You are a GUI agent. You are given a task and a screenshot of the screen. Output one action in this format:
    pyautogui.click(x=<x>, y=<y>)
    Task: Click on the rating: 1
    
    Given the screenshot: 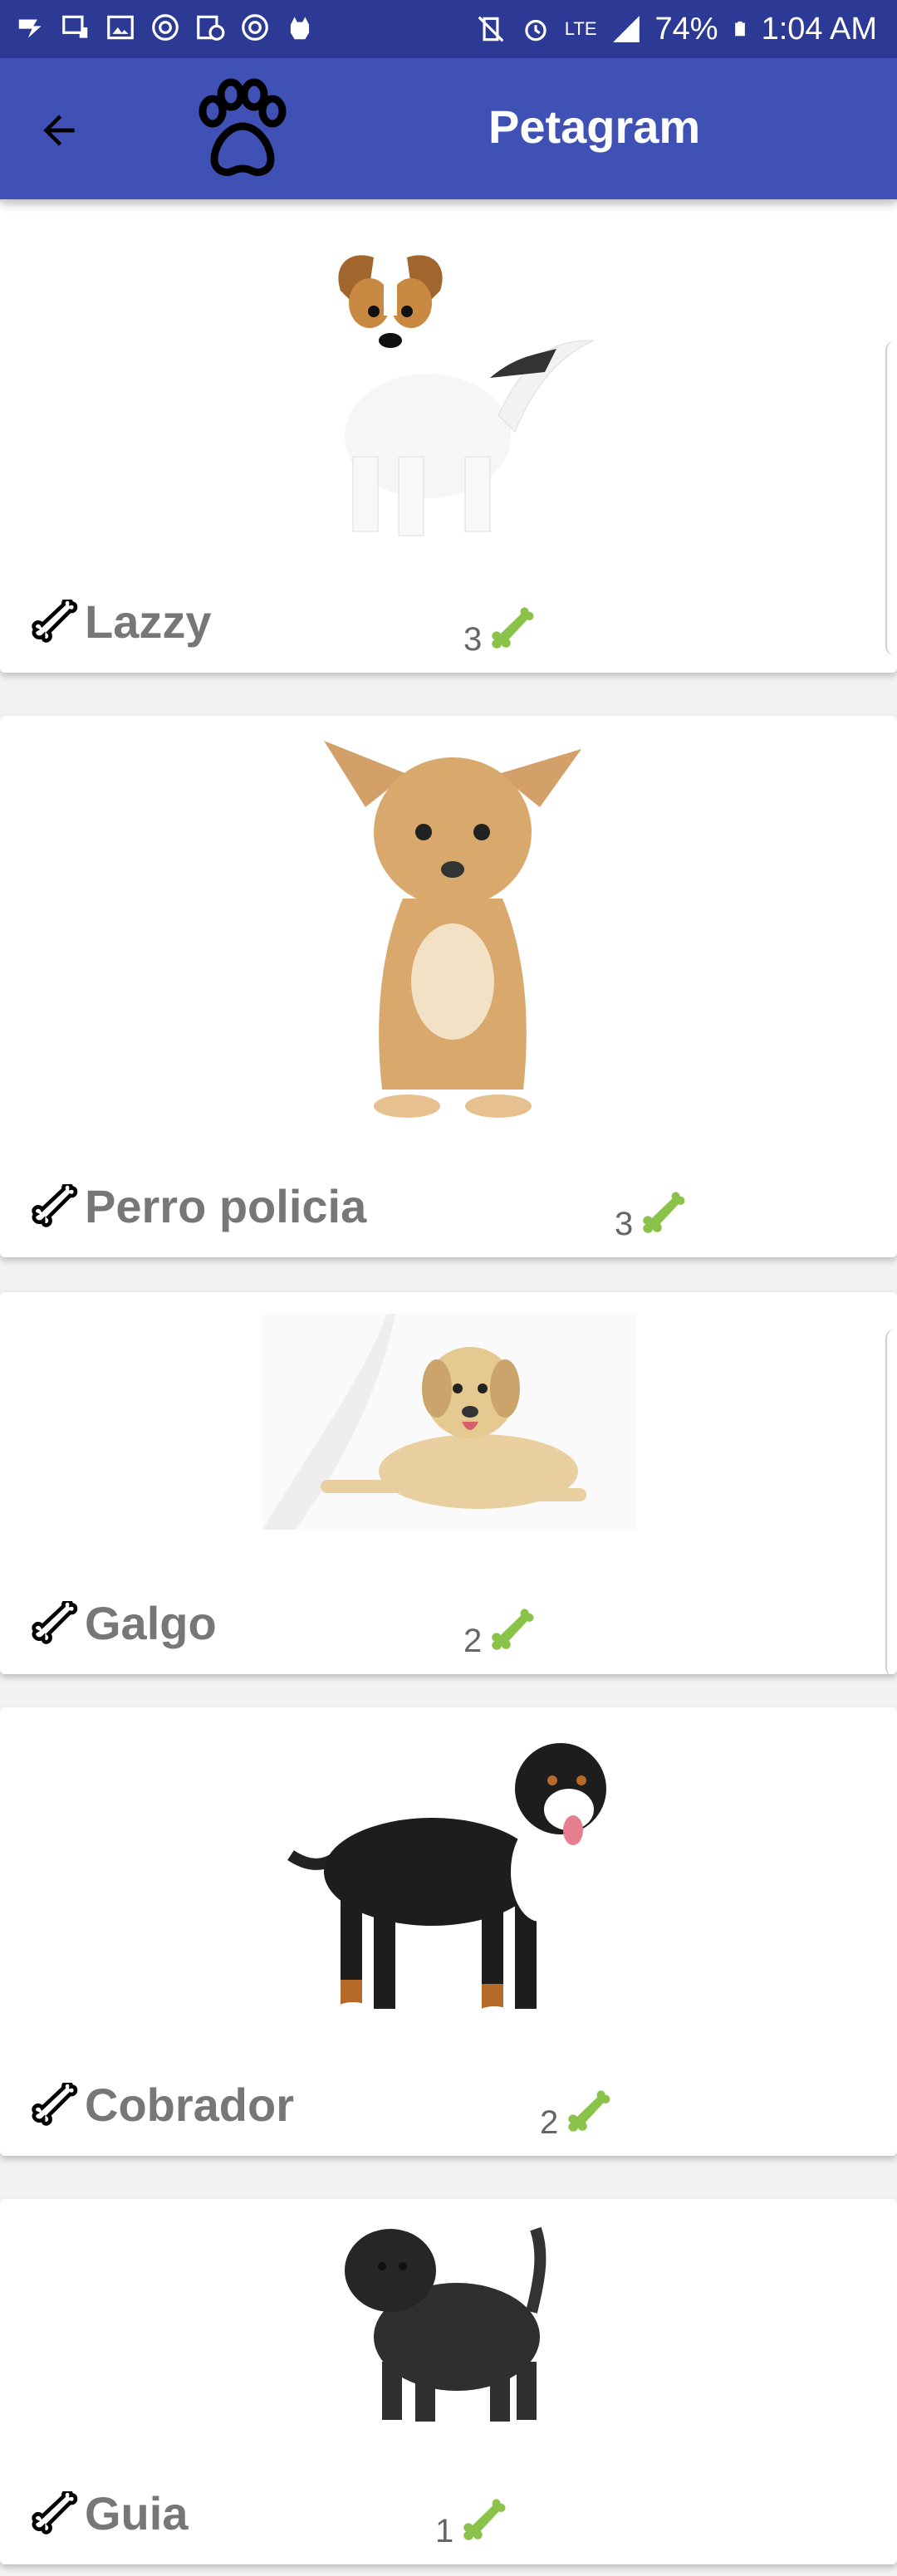 What is the action you would take?
    pyautogui.click(x=474, y=2520)
    